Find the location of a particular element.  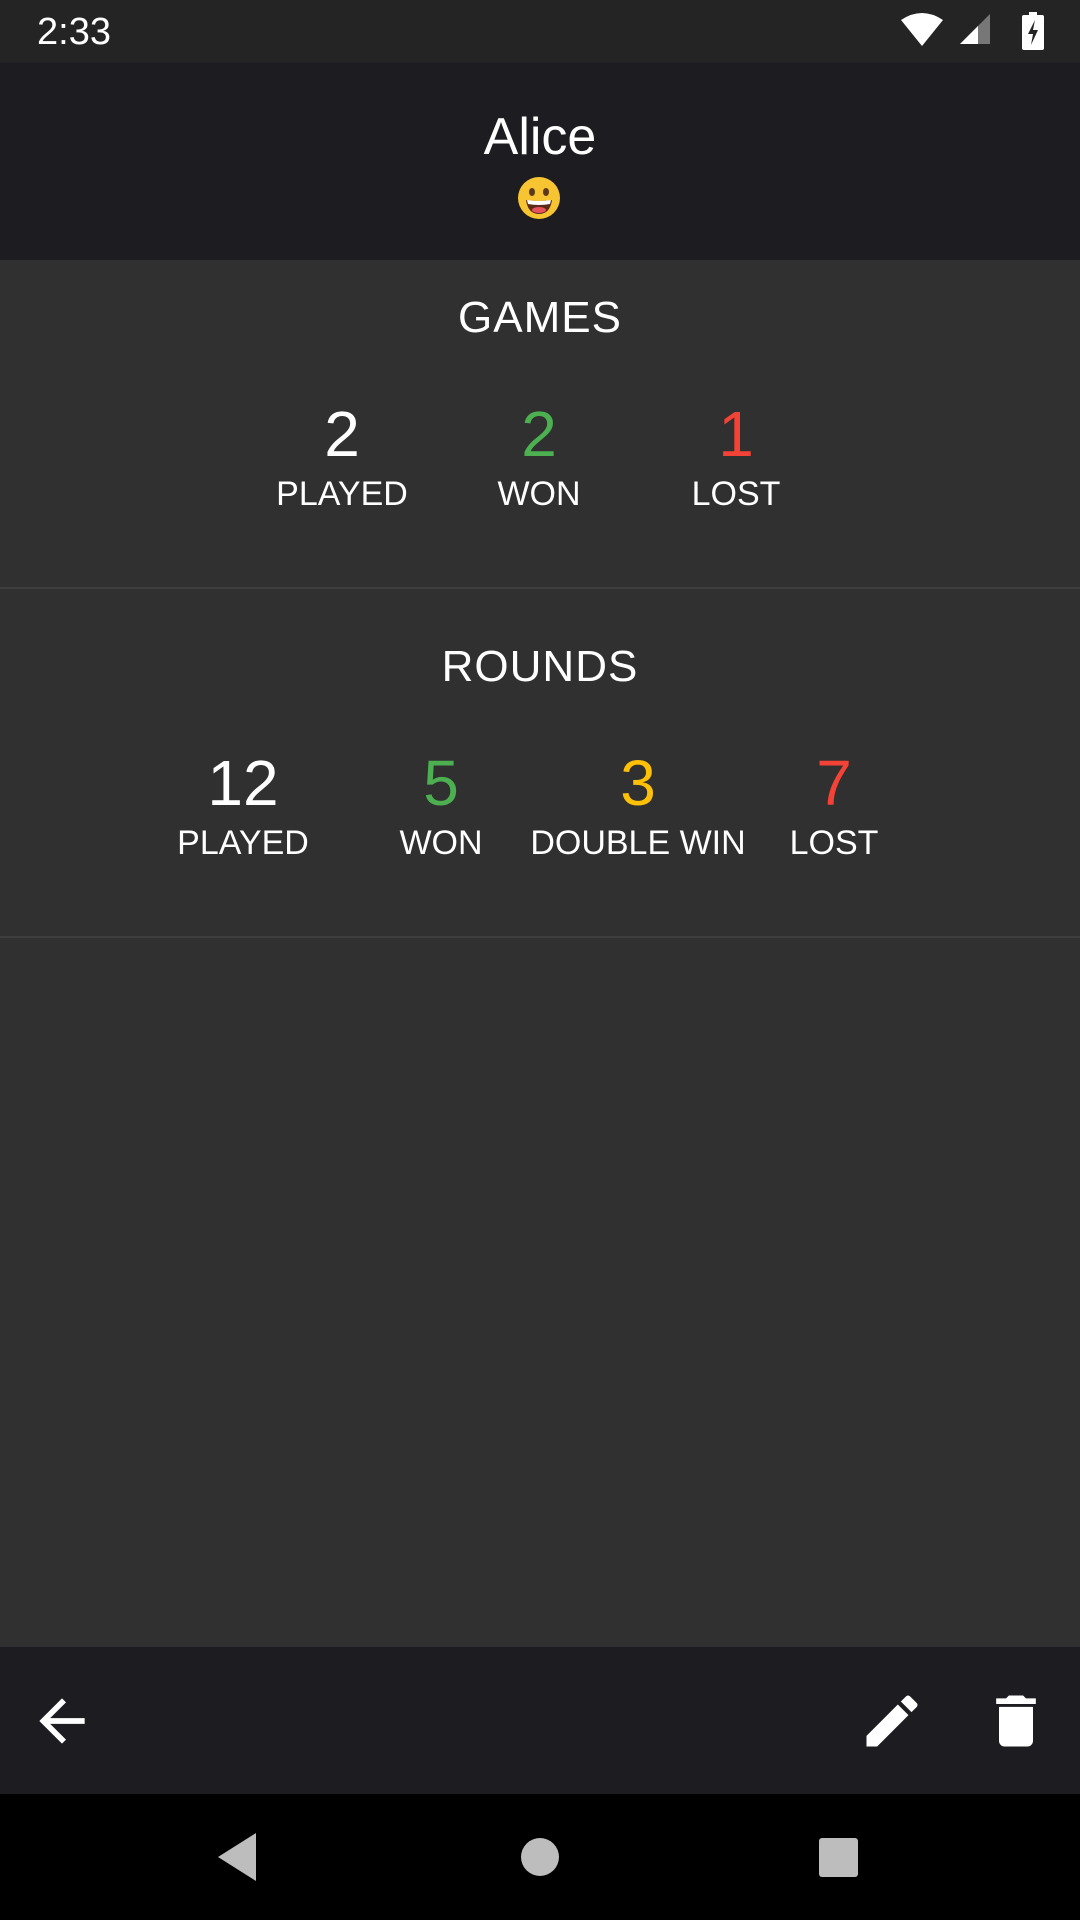

system-nav-bar is located at coordinates (540, 1857).